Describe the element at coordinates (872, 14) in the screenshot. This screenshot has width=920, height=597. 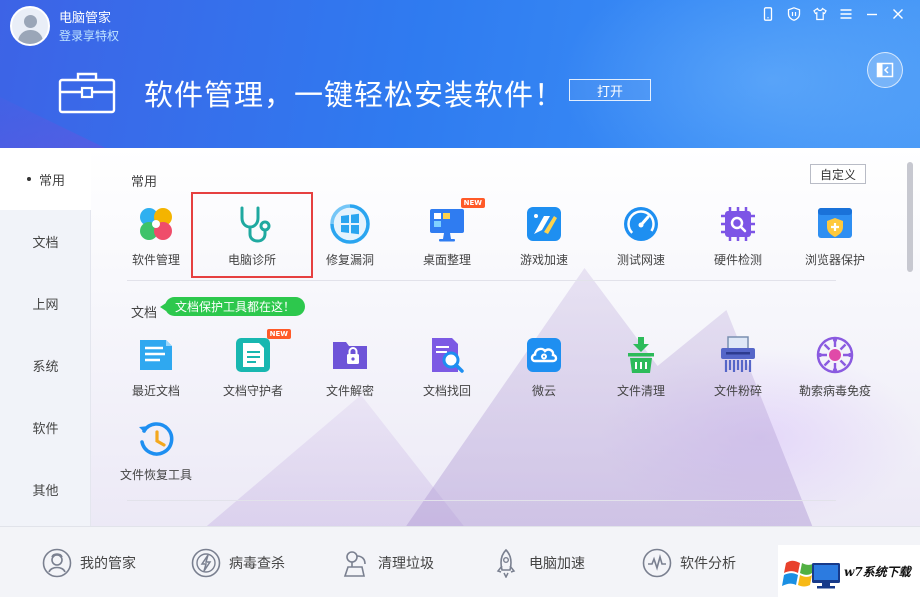
I see `minimize-icon` at that location.